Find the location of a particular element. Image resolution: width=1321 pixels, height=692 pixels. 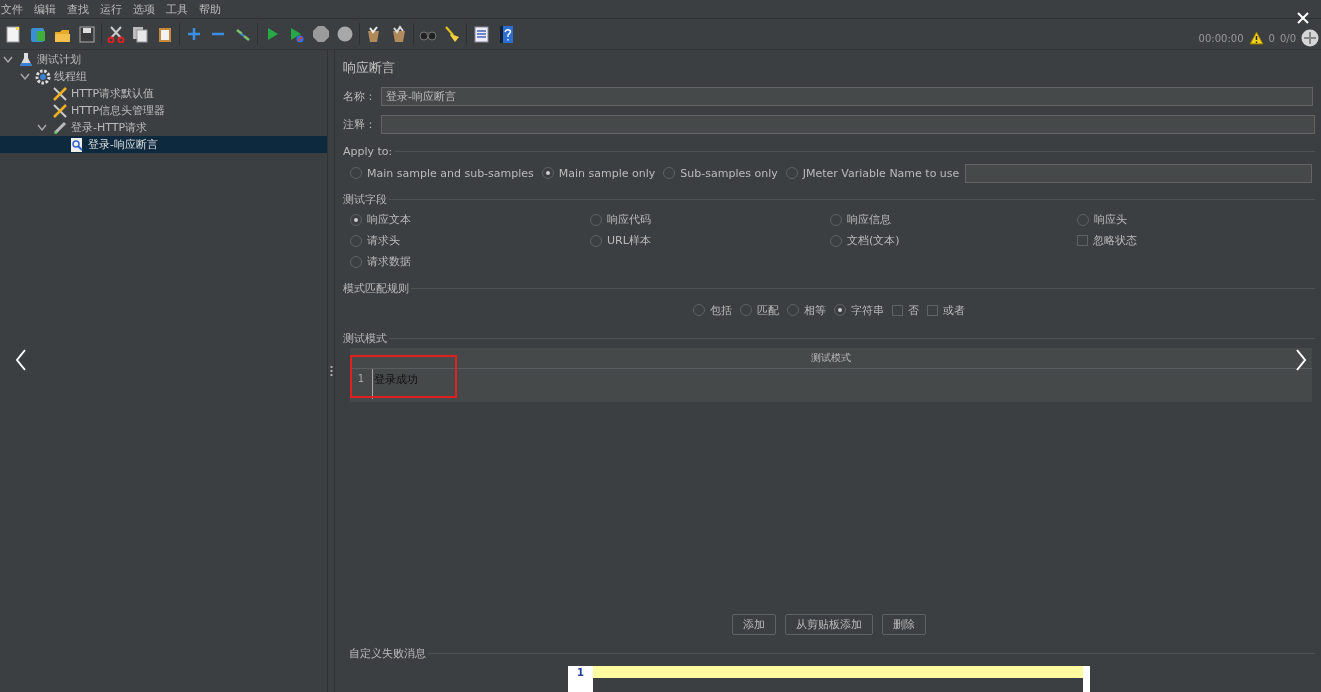

cross-circle-icon is located at coordinates (1310, 38).